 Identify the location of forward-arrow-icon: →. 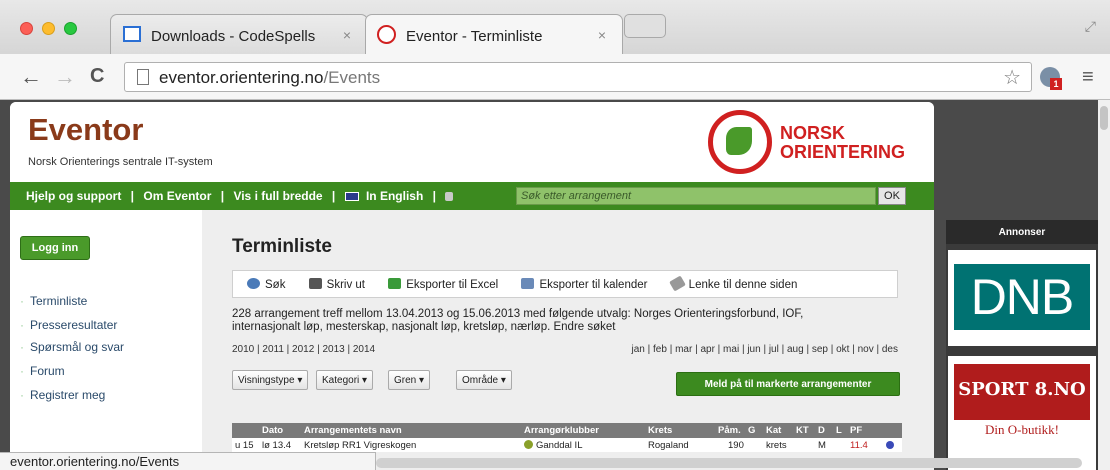
(65, 77).